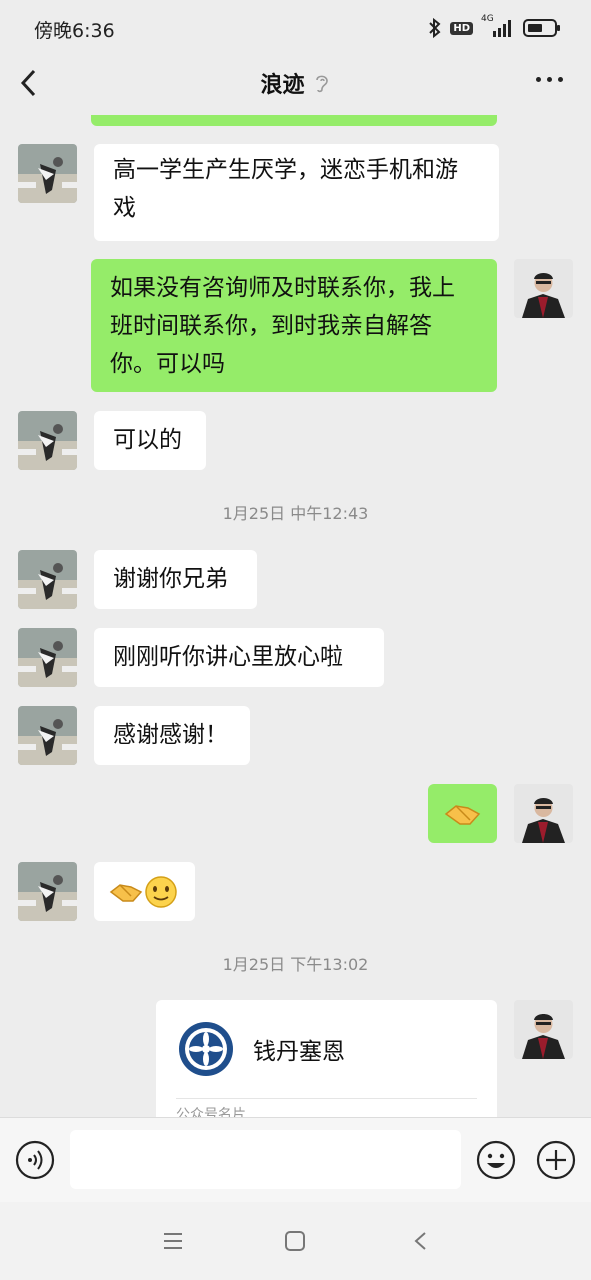 This screenshot has width=591, height=1280. I want to click on message-bubble: 可以的, so click(150, 440).